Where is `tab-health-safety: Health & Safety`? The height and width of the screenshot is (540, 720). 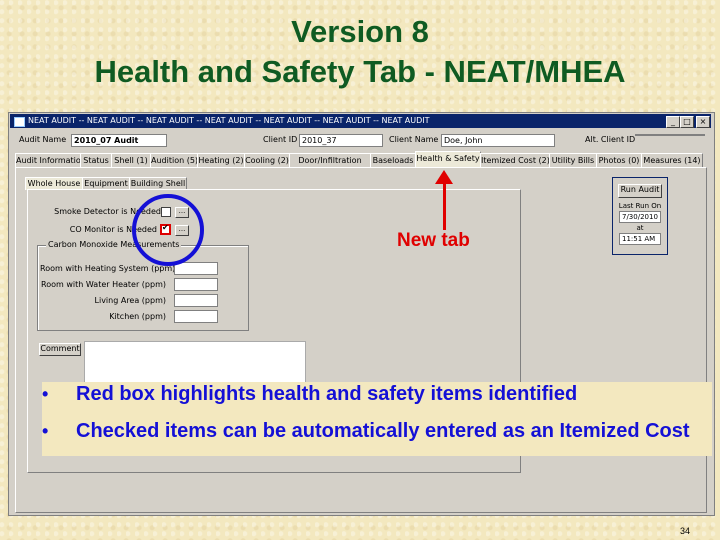
tab-health-safety: Health & Safety is located at coordinates (448, 159).